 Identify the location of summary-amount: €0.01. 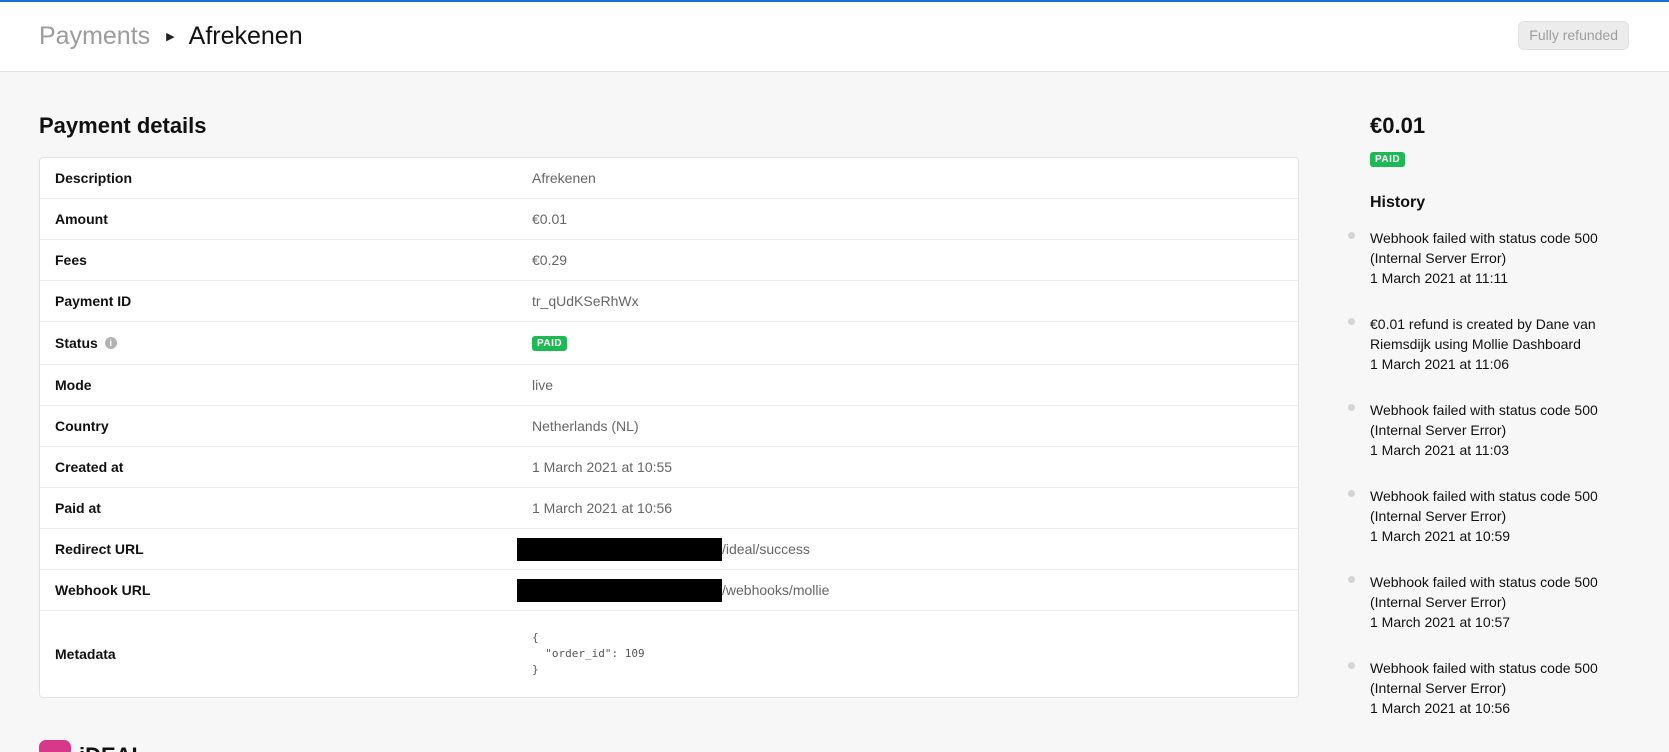
(1398, 125).